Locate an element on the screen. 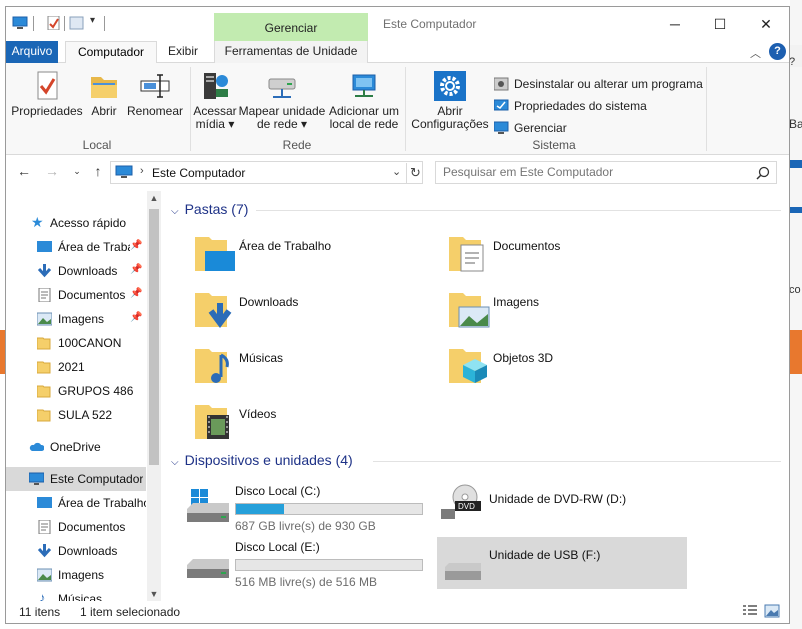 The height and width of the screenshot is (629, 802). map-network-drive-button: Mapear unidade de rede ▾ is located at coordinates (282, 101).